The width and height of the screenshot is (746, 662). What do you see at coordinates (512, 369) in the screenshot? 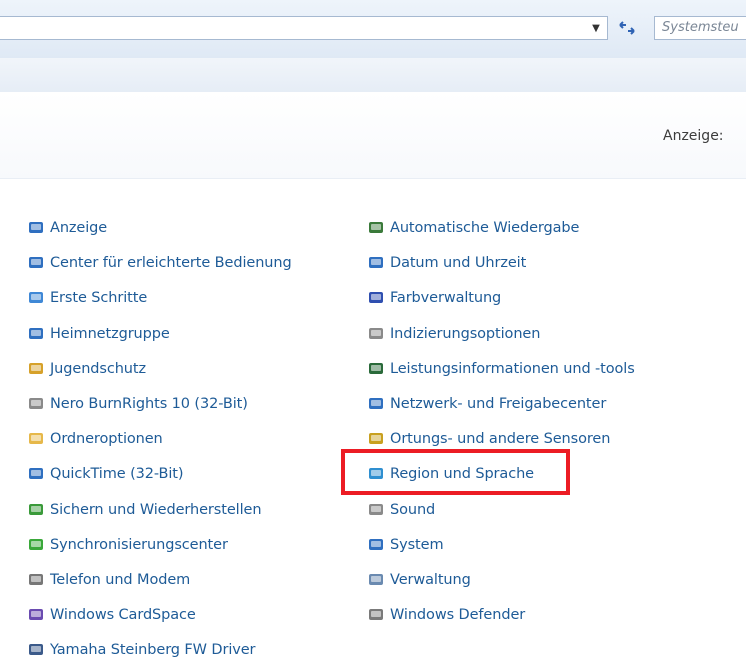
I see `item-label: Leistungsinformationen und -tools` at bounding box center [512, 369].